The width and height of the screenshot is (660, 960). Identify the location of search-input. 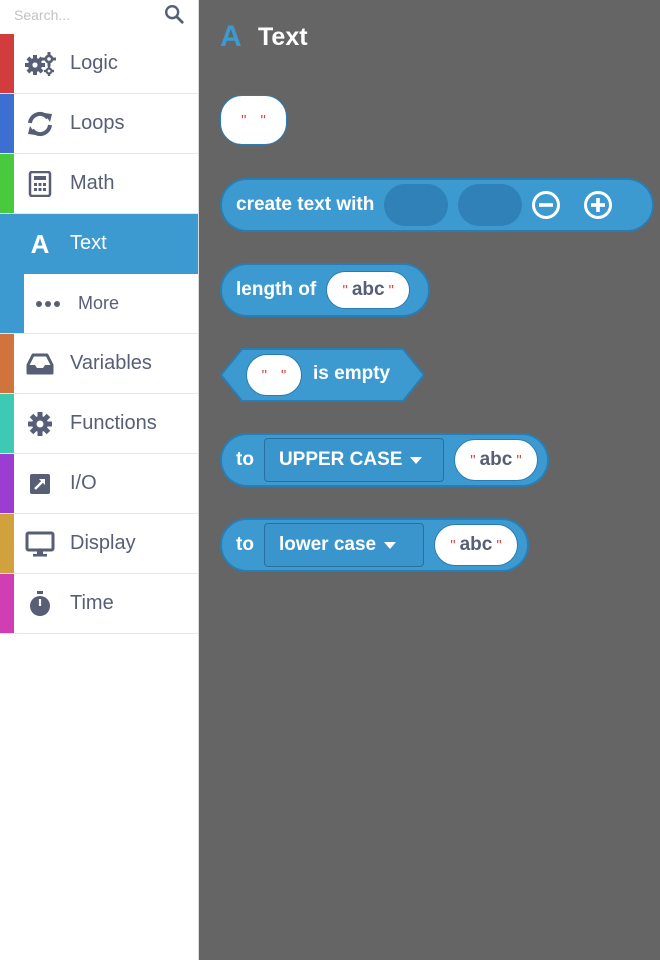
(80, 15).